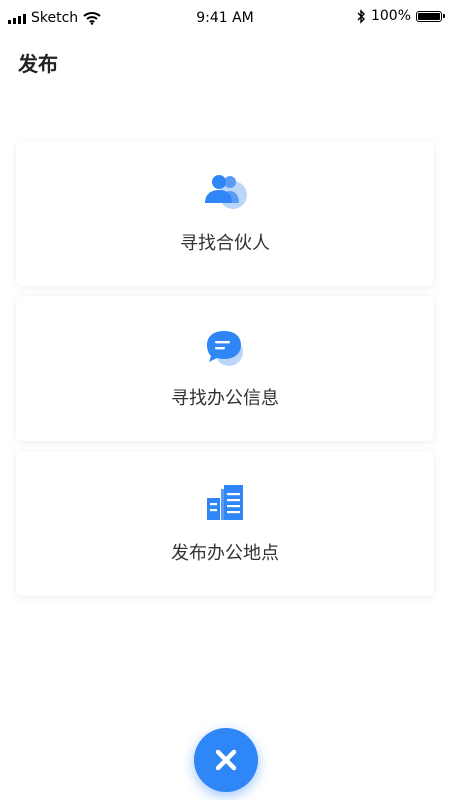  Describe the element at coordinates (225, 502) in the screenshot. I see `buildings-icon` at that location.